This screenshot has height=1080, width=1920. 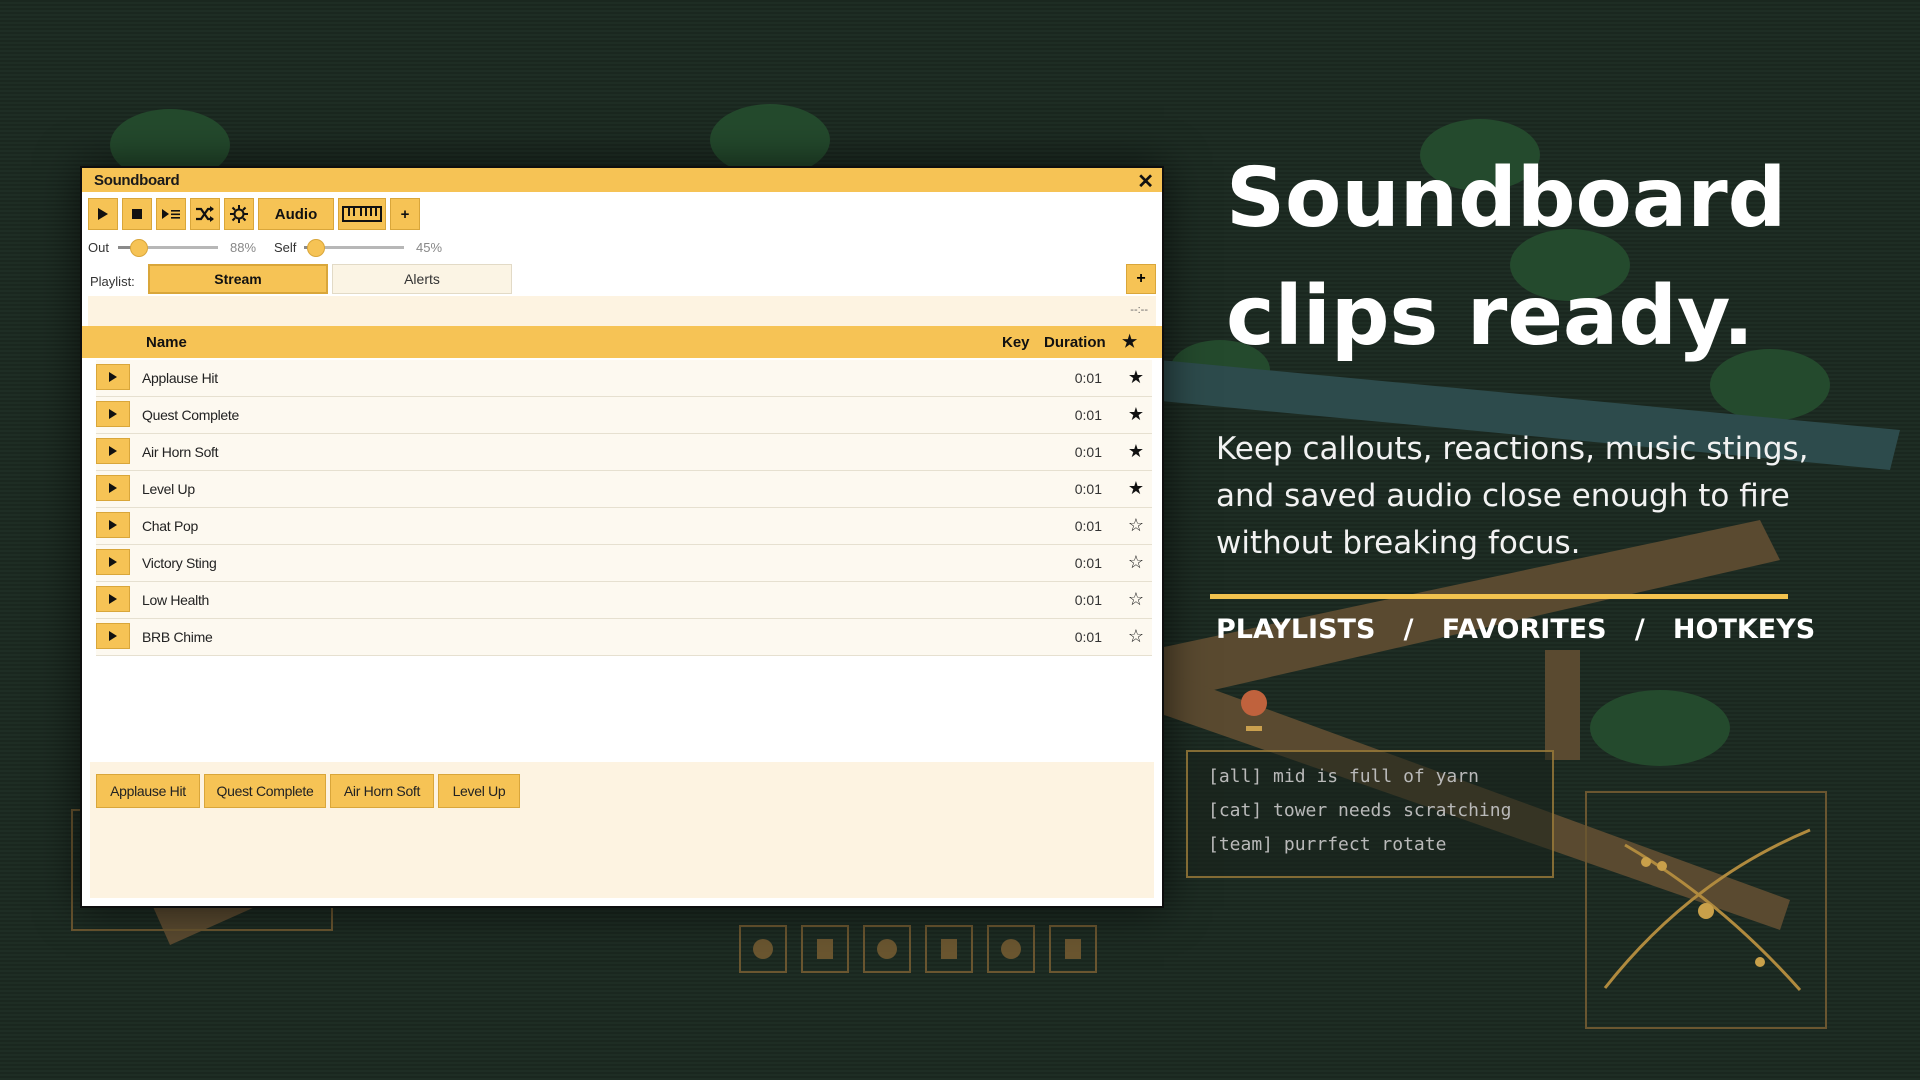 I want to click on quick-button-applause-hit: Applause Hit, so click(x=148, y=791).